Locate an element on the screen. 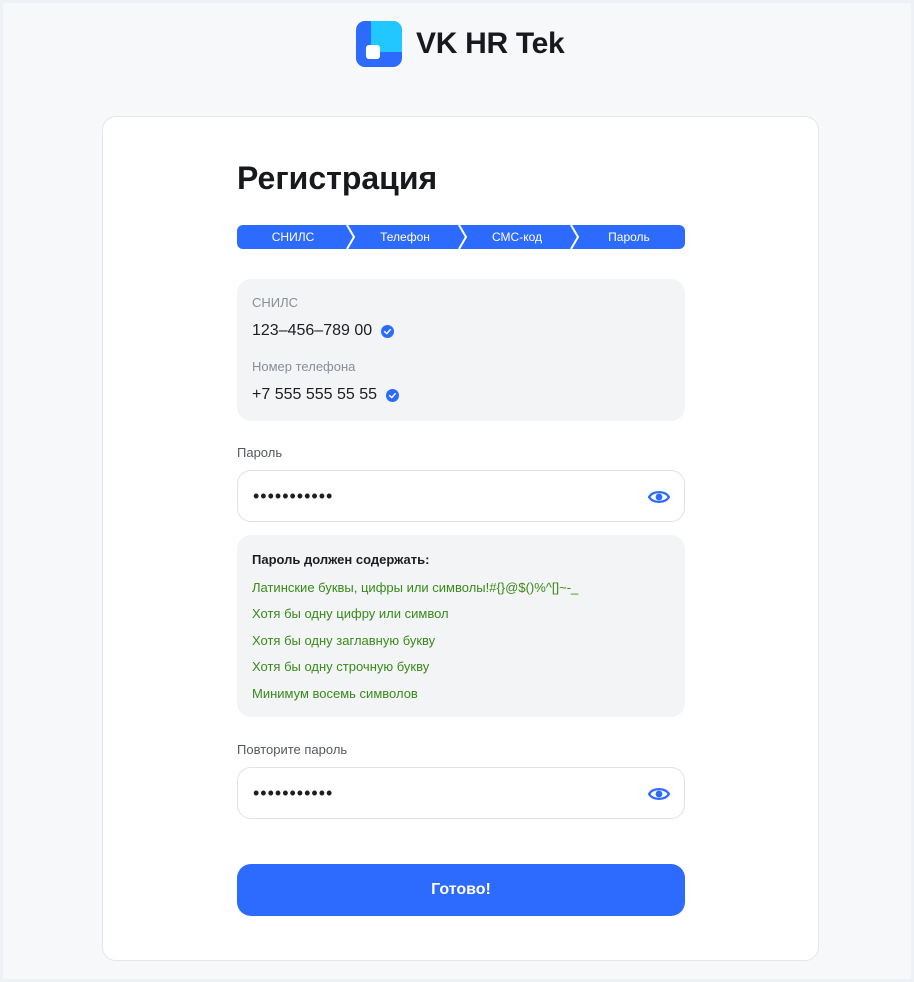 The width and height of the screenshot is (914, 982). phone-value: +7 555 555 55 55 is located at coordinates (315, 394).